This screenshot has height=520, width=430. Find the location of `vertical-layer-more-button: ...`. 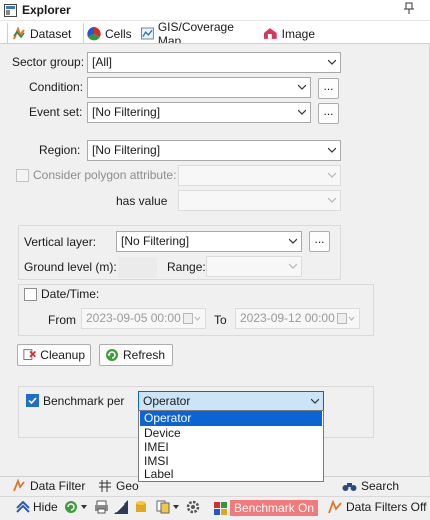

vertical-layer-more-button: ... is located at coordinates (319, 241).